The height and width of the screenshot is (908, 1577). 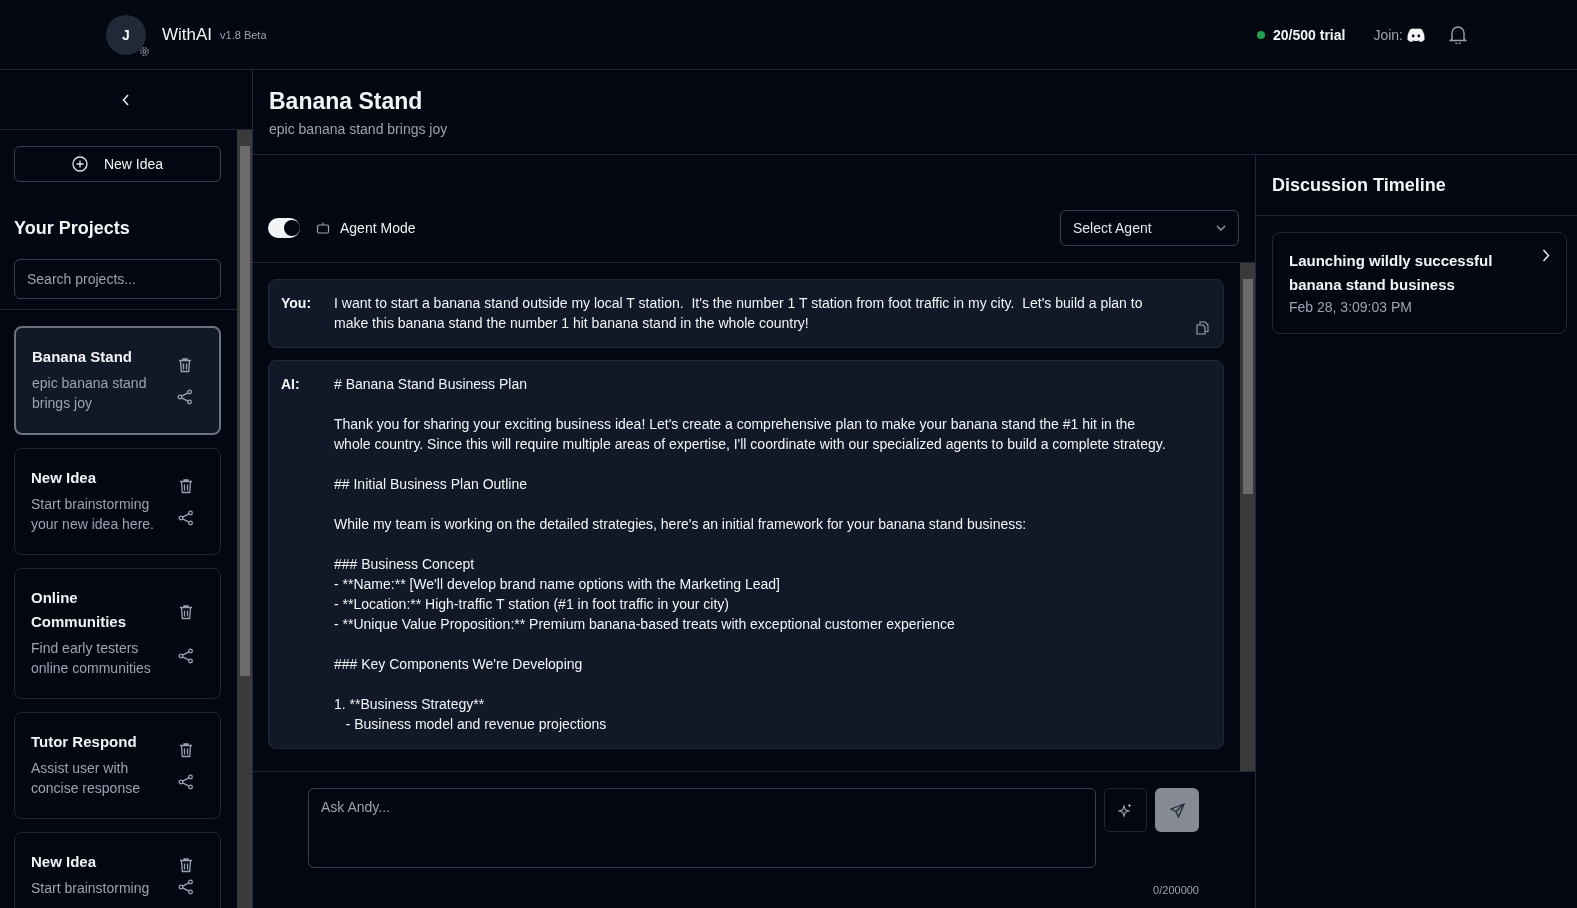 I want to click on agent-mode-toggle, so click(x=284, y=227).